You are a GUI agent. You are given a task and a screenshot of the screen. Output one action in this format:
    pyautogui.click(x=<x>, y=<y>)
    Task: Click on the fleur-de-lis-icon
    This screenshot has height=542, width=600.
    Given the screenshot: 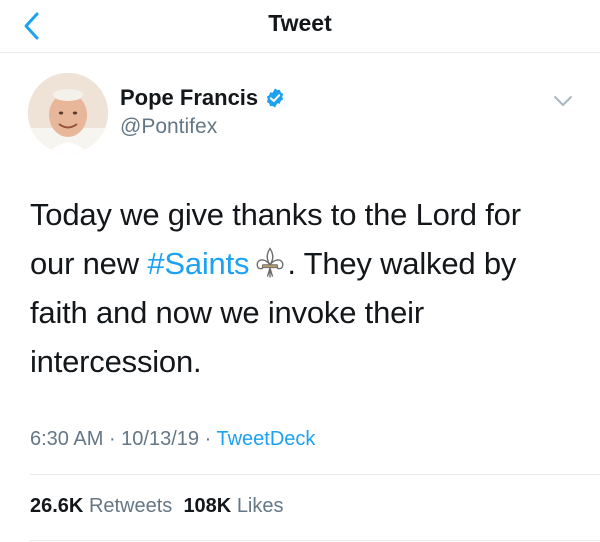 What is the action you would take?
    pyautogui.click(x=270, y=262)
    